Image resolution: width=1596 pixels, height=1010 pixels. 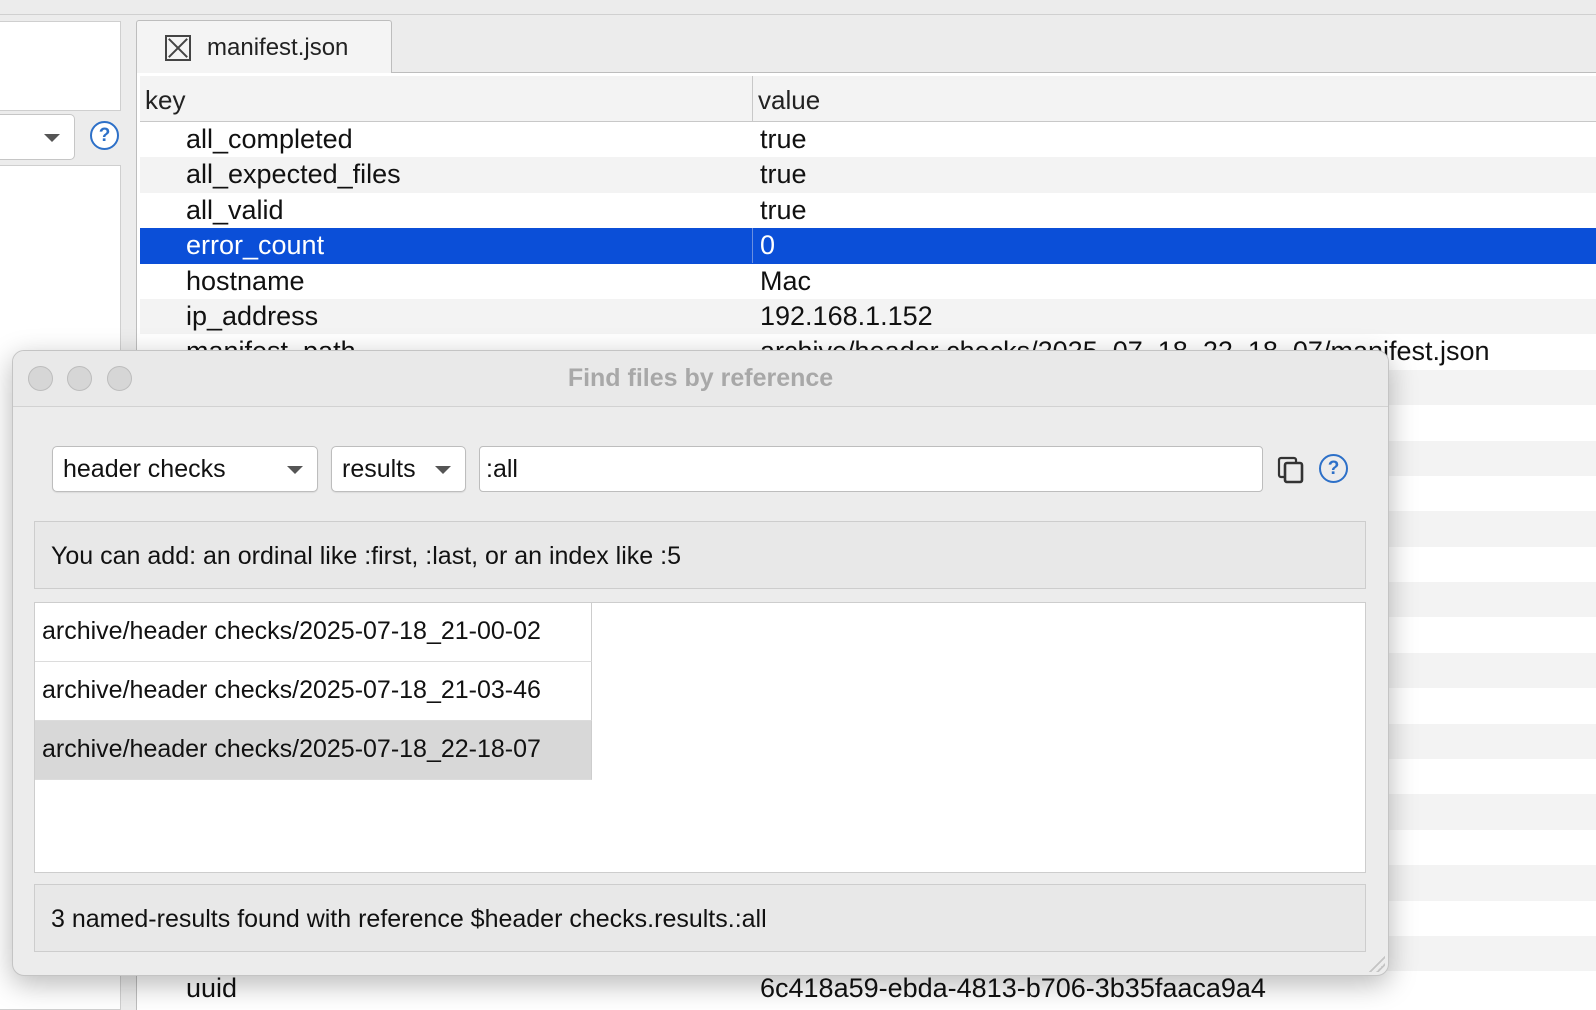 I want to click on row-value: 192.168.1.152, so click(x=846, y=315).